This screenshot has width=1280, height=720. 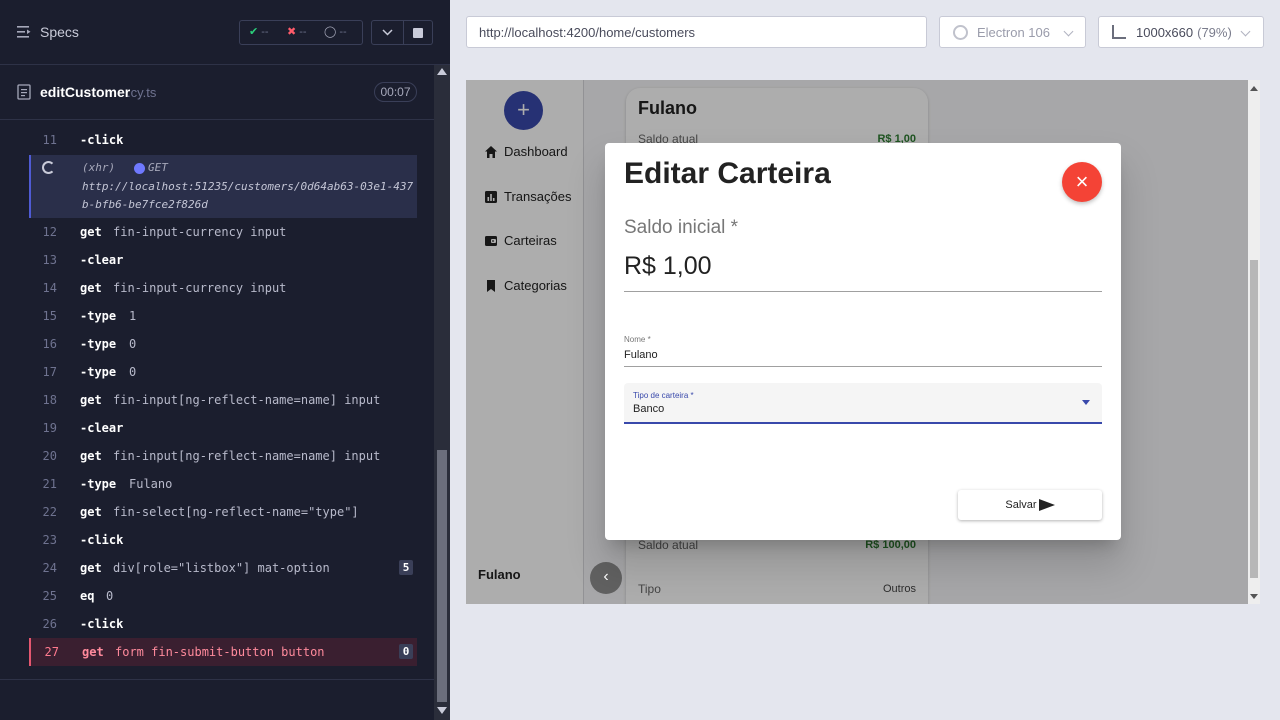 I want to click on test-stats: ✔ -- ✖ -- ◯ --, so click(x=301, y=32).